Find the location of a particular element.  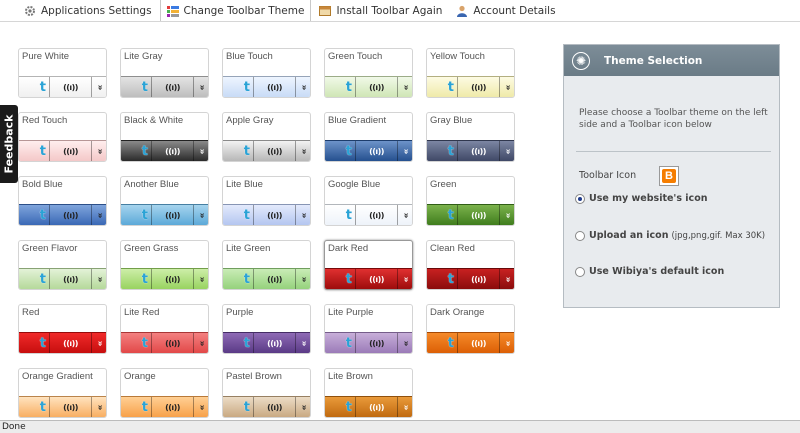

theme-card: Purple t ((ı)) » is located at coordinates (266, 329).